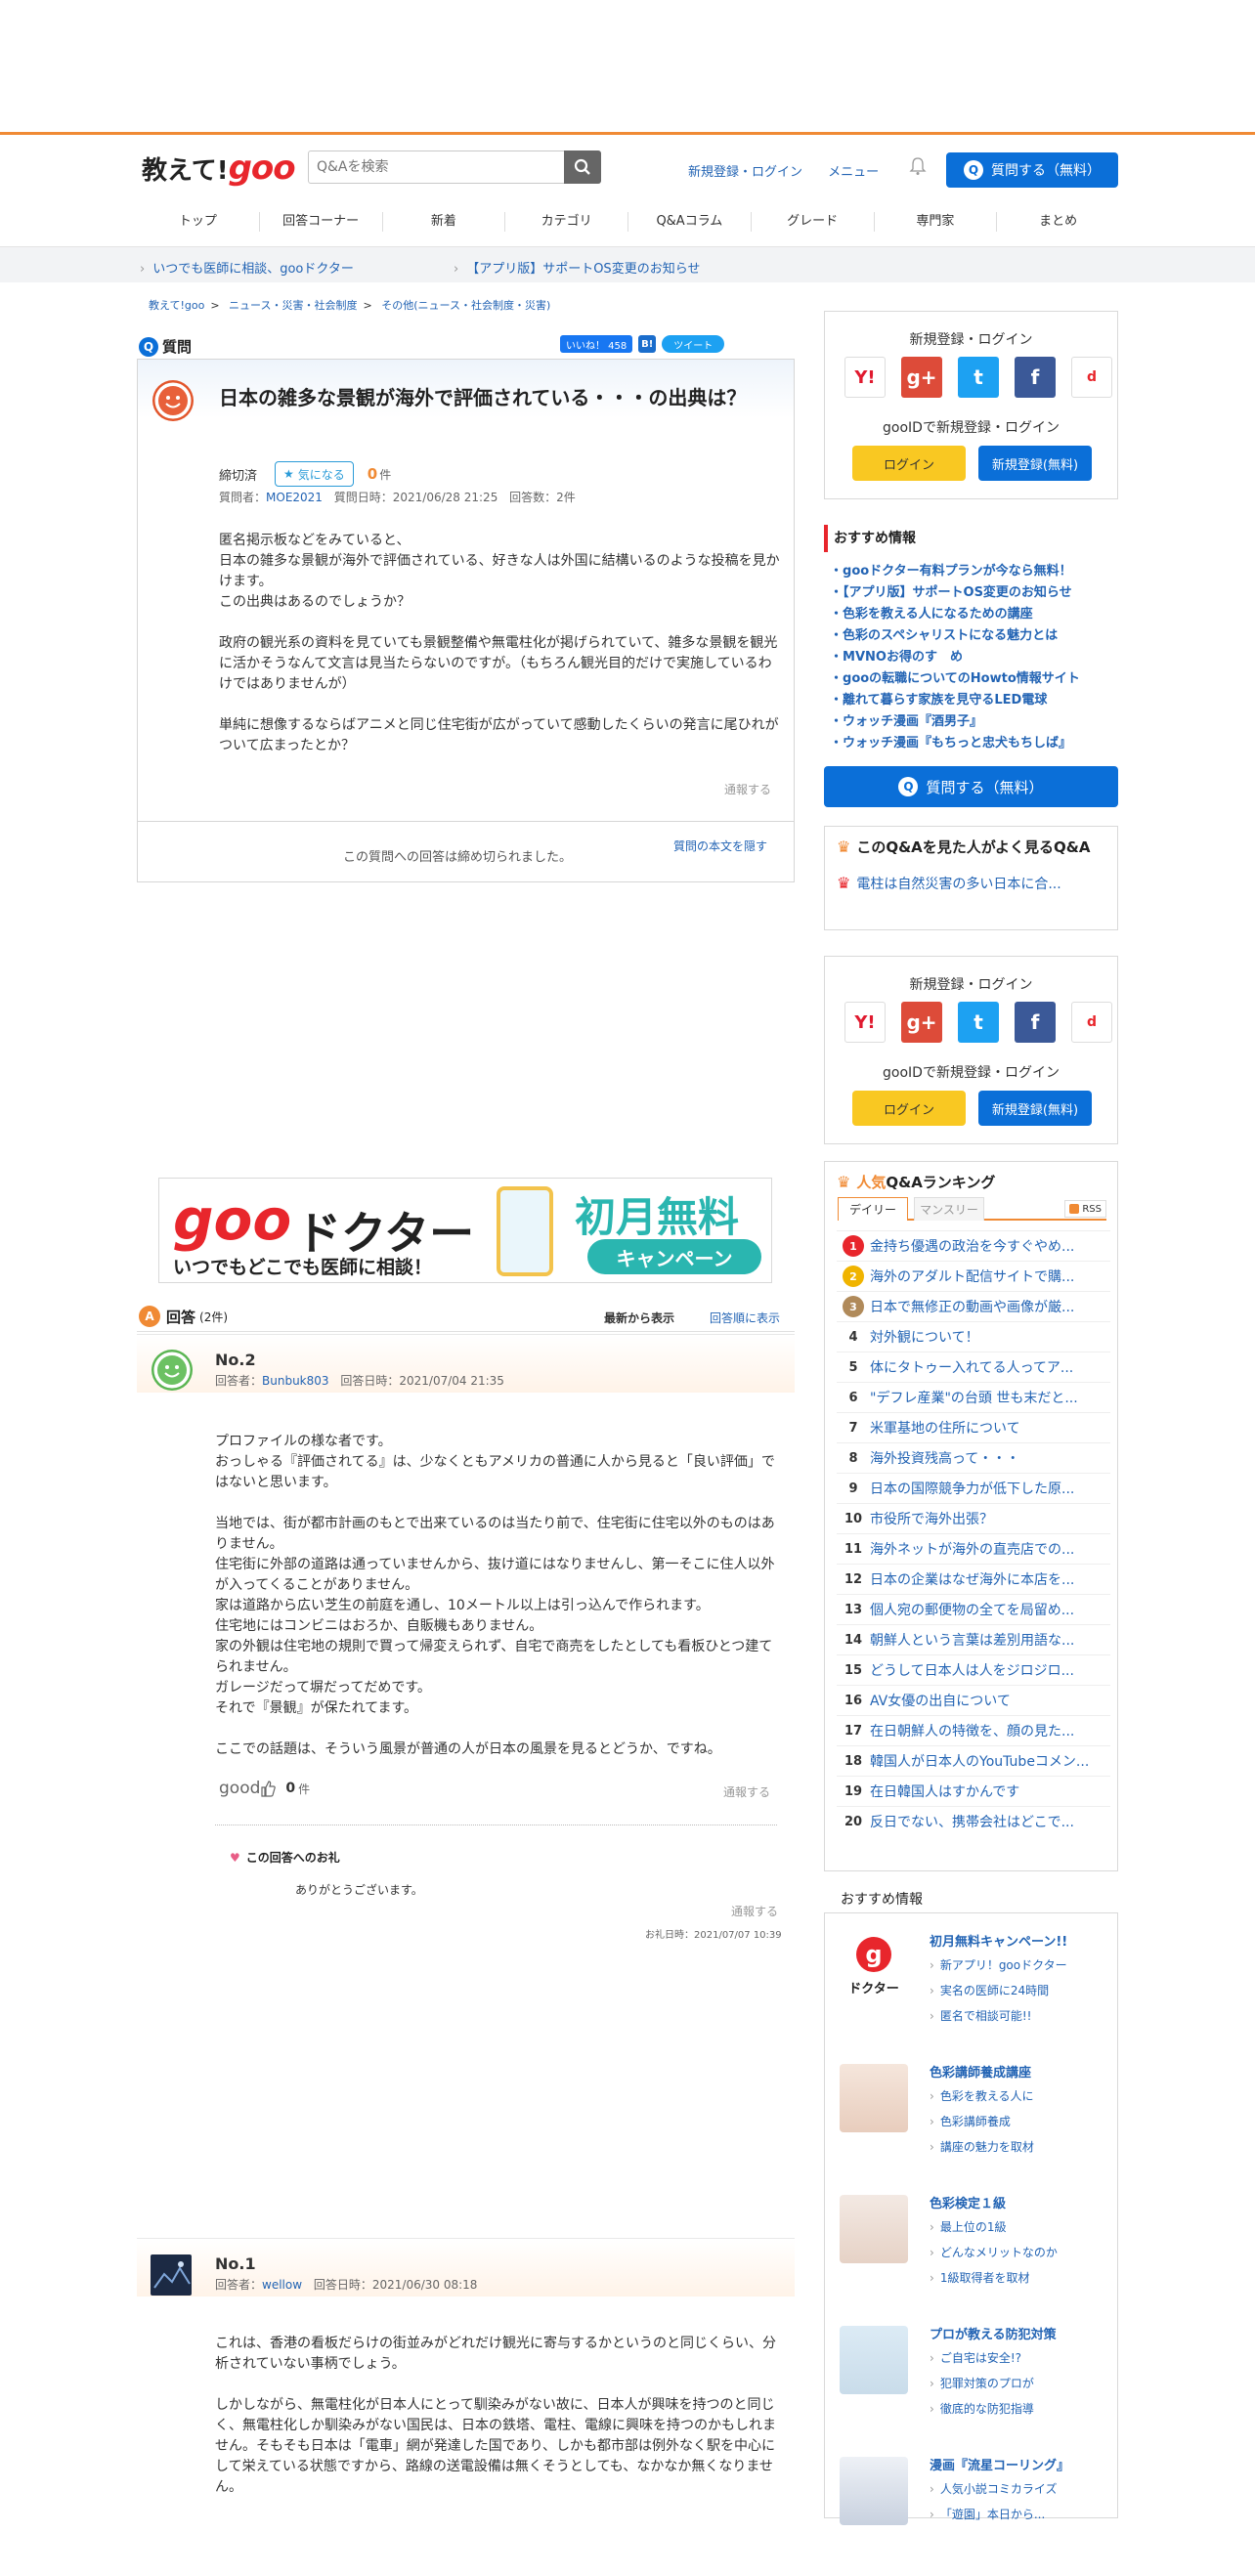 The height and width of the screenshot is (2576, 1255). I want to click on question-report-link: 通報する, so click(747, 789).